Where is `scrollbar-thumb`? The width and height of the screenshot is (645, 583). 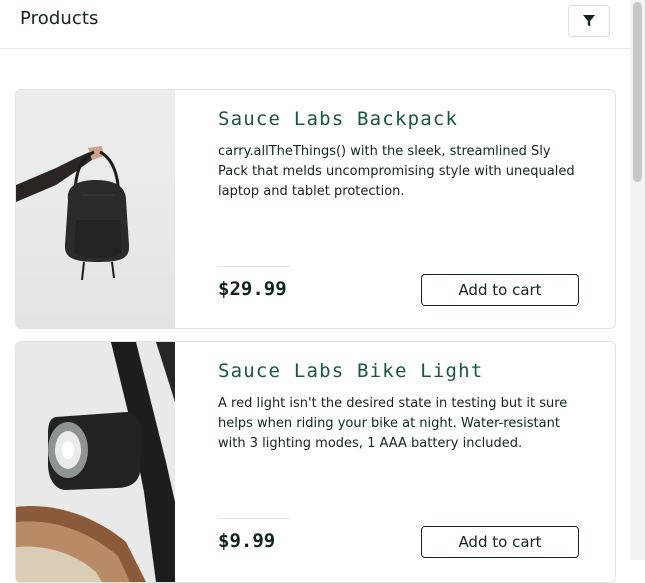
scrollbar-thumb is located at coordinates (637, 92).